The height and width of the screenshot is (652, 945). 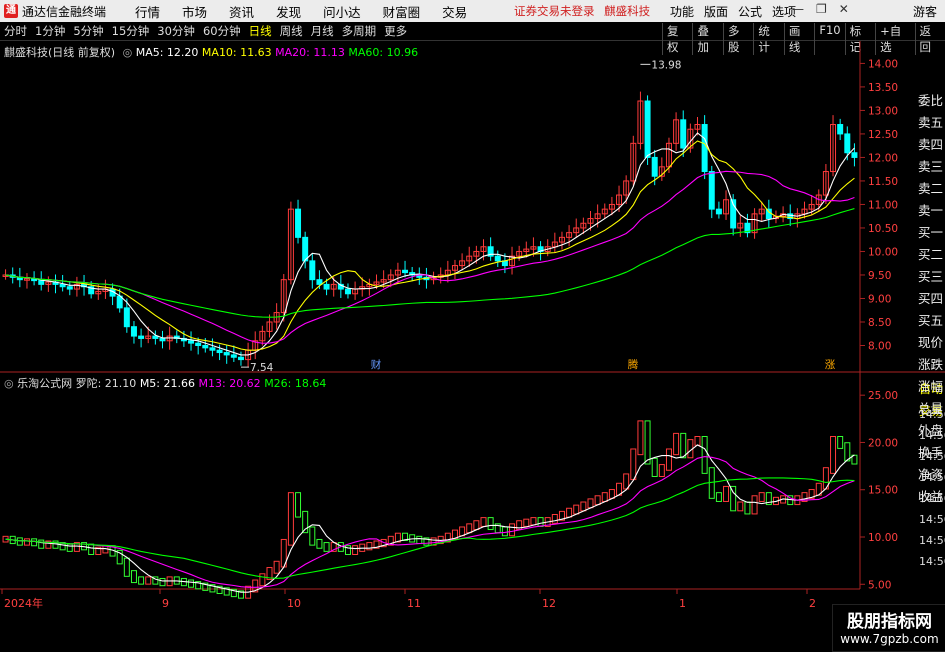 I want to click on login-status: 证券交易未登录, so click(x=554, y=11).